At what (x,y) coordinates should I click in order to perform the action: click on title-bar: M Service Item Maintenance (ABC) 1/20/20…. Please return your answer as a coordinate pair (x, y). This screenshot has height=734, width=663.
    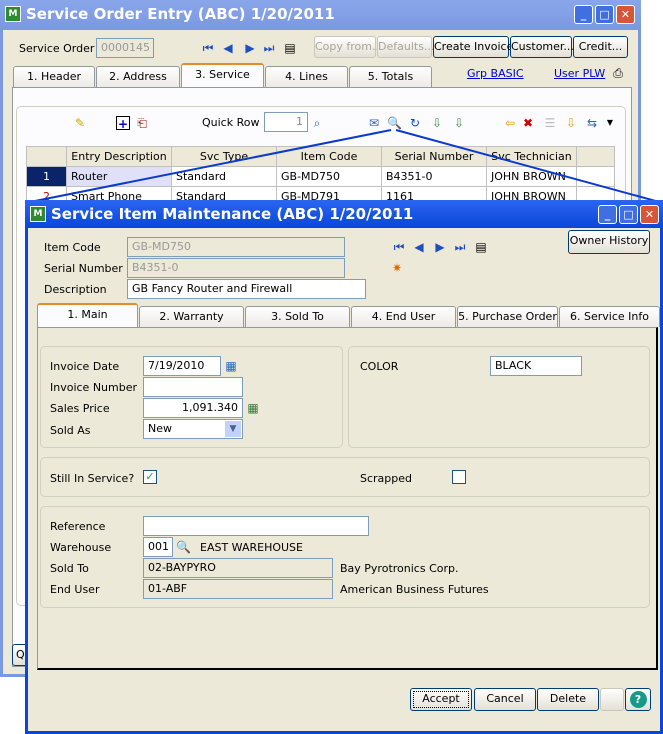
    Looking at the image, I should click on (344, 214).